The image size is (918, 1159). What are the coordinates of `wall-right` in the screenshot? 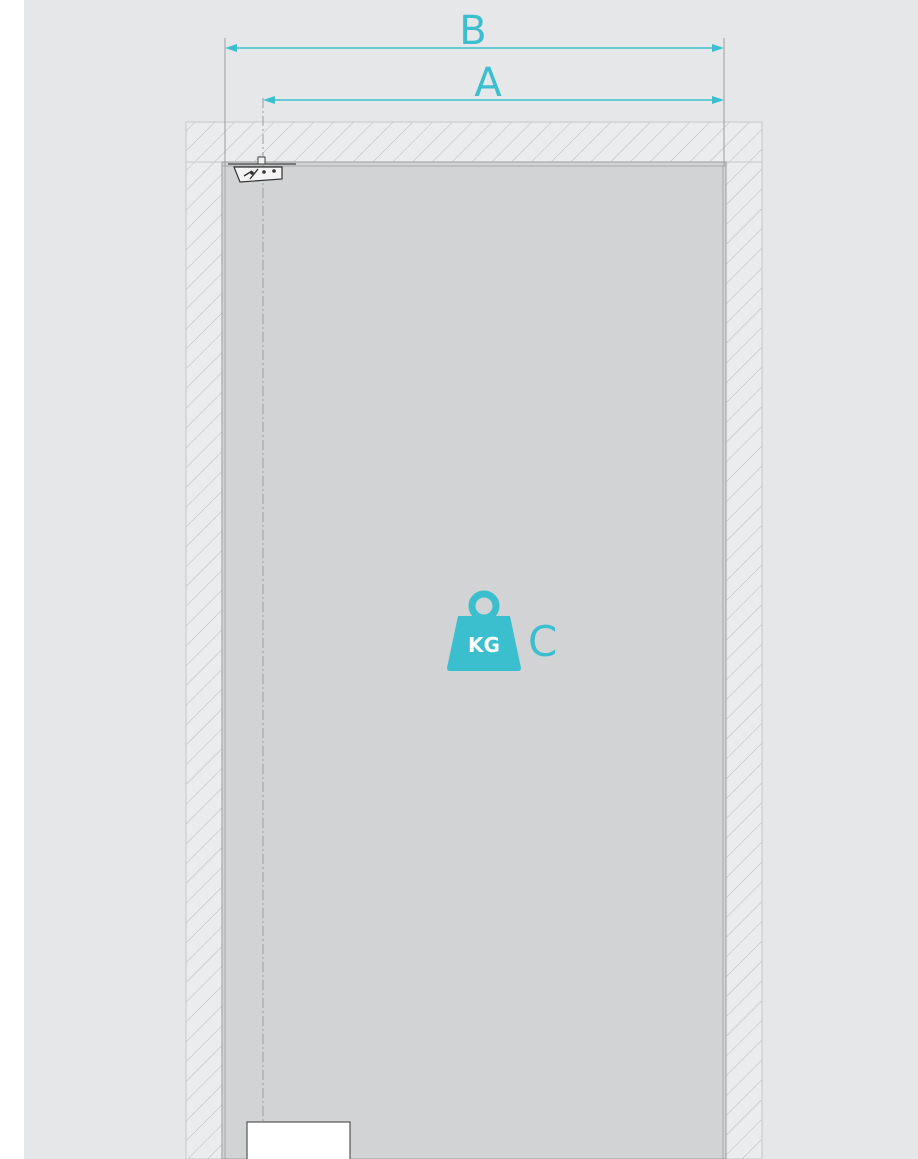 It's located at (744, 660).